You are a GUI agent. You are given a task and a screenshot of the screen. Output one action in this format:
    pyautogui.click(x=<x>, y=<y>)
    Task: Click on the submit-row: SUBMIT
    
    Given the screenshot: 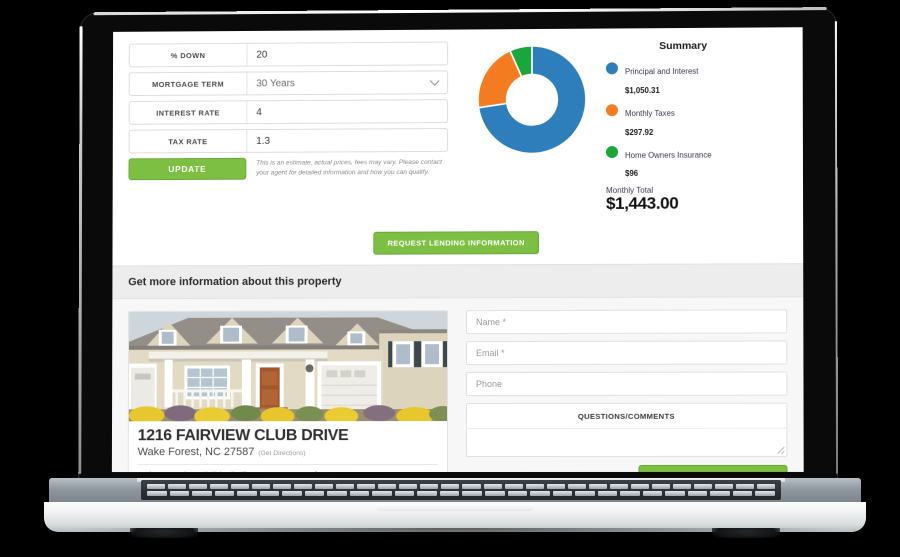 What is the action you would take?
    pyautogui.click(x=627, y=469)
    